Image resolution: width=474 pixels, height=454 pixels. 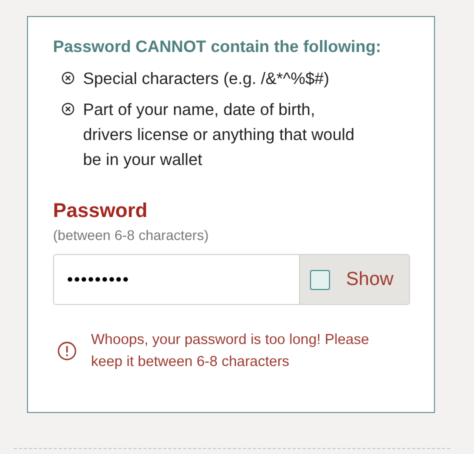 What do you see at coordinates (131, 235) in the screenshot?
I see `password-hint: (between 6-8 characters)` at bounding box center [131, 235].